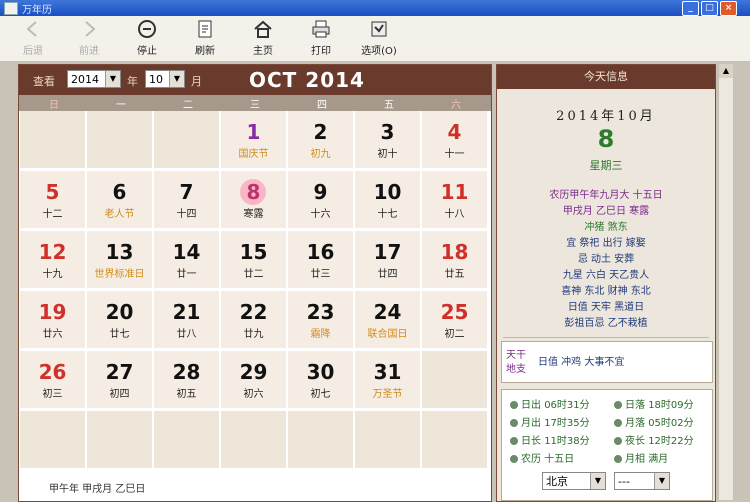 This screenshot has width=750, height=502. Describe the element at coordinates (607, 362) in the screenshot. I see `note-box: 天干 地支 日值 冲鸡 大事不宜` at that location.